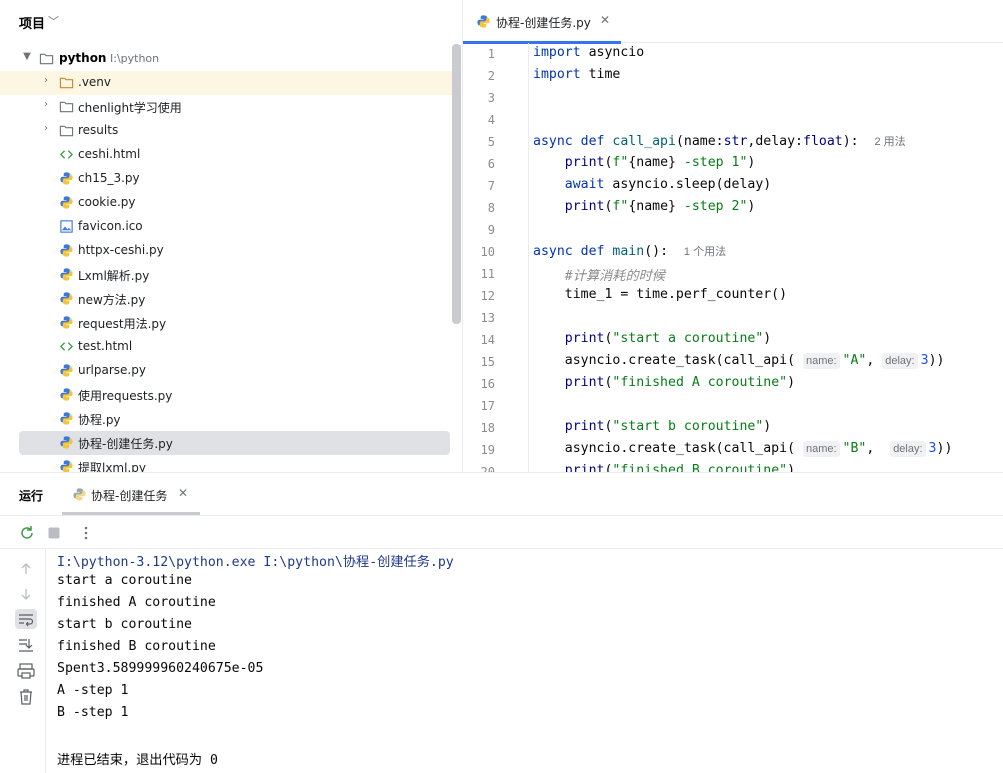 The image size is (1003, 773). What do you see at coordinates (107, 202) in the screenshot?
I see `tree-item-label: cookie.py` at bounding box center [107, 202].